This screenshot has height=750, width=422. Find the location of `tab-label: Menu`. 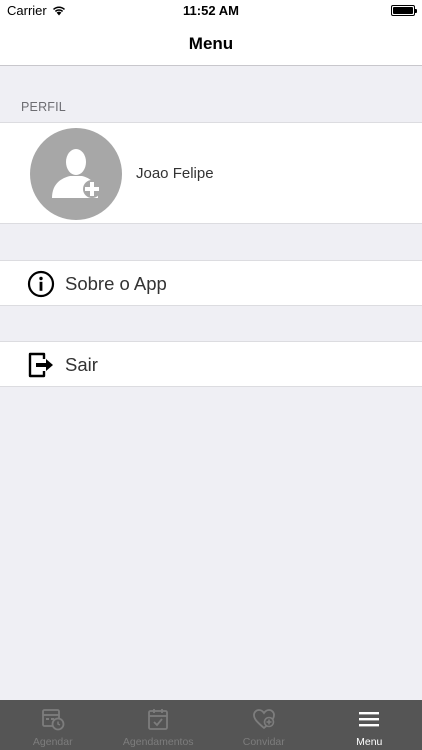

tab-label: Menu is located at coordinates (369, 742).